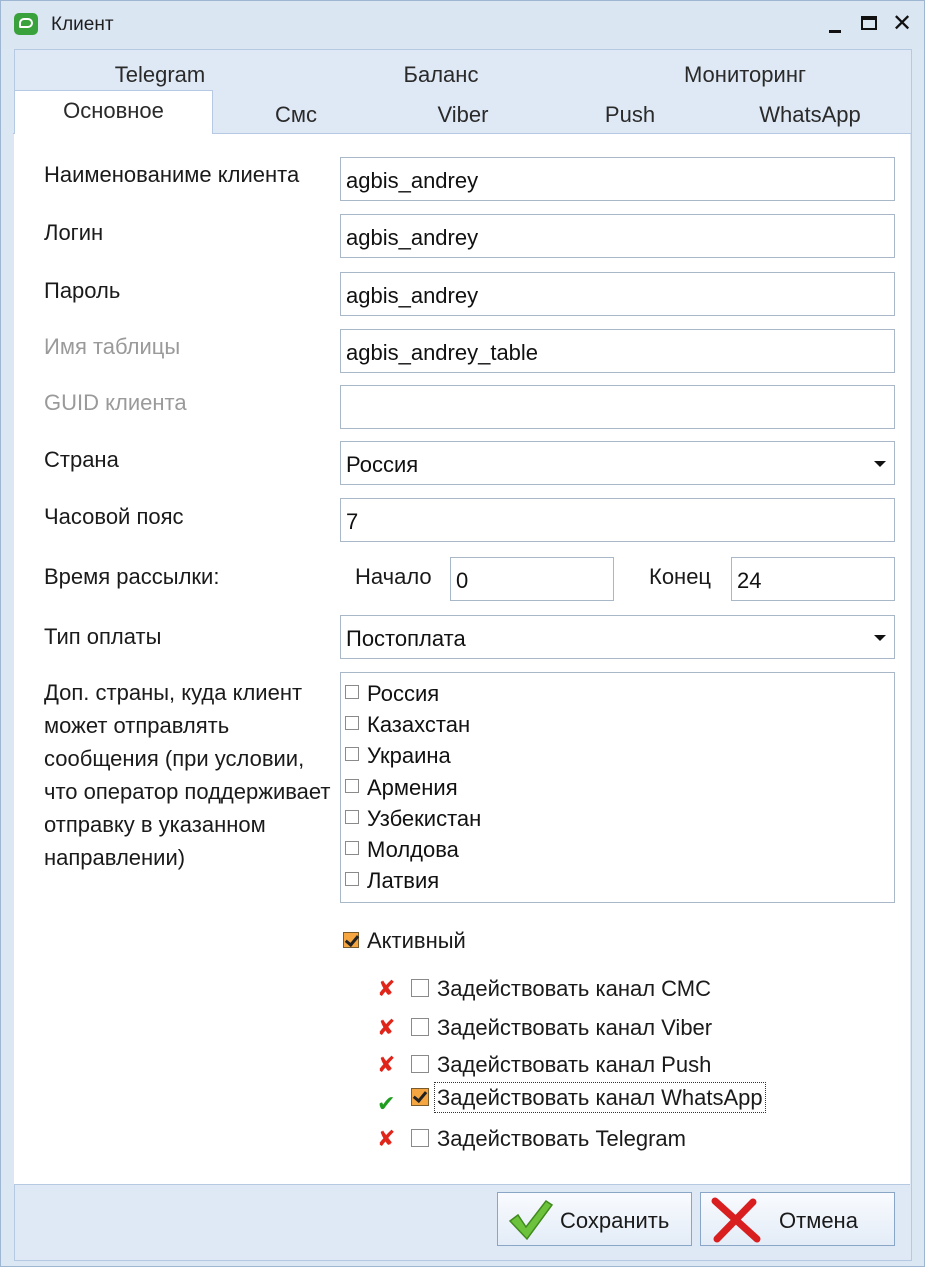 Image resolution: width=925 pixels, height=1267 pixels. What do you see at coordinates (112, 346) in the screenshot?
I see `table-name-label: Имя таблицы` at bounding box center [112, 346].